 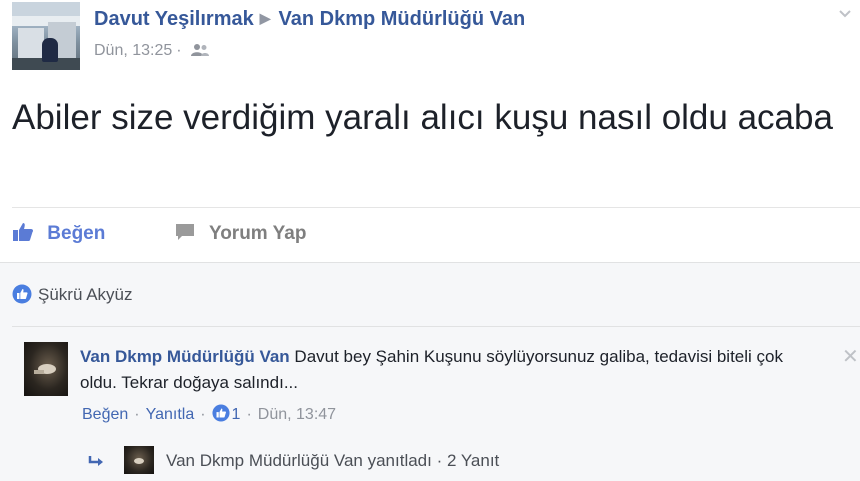 I want to click on post-author-line: Davut Yeşilırmak ▶ Van Dkmp Müdürlüğü Van, so click(x=309, y=19).